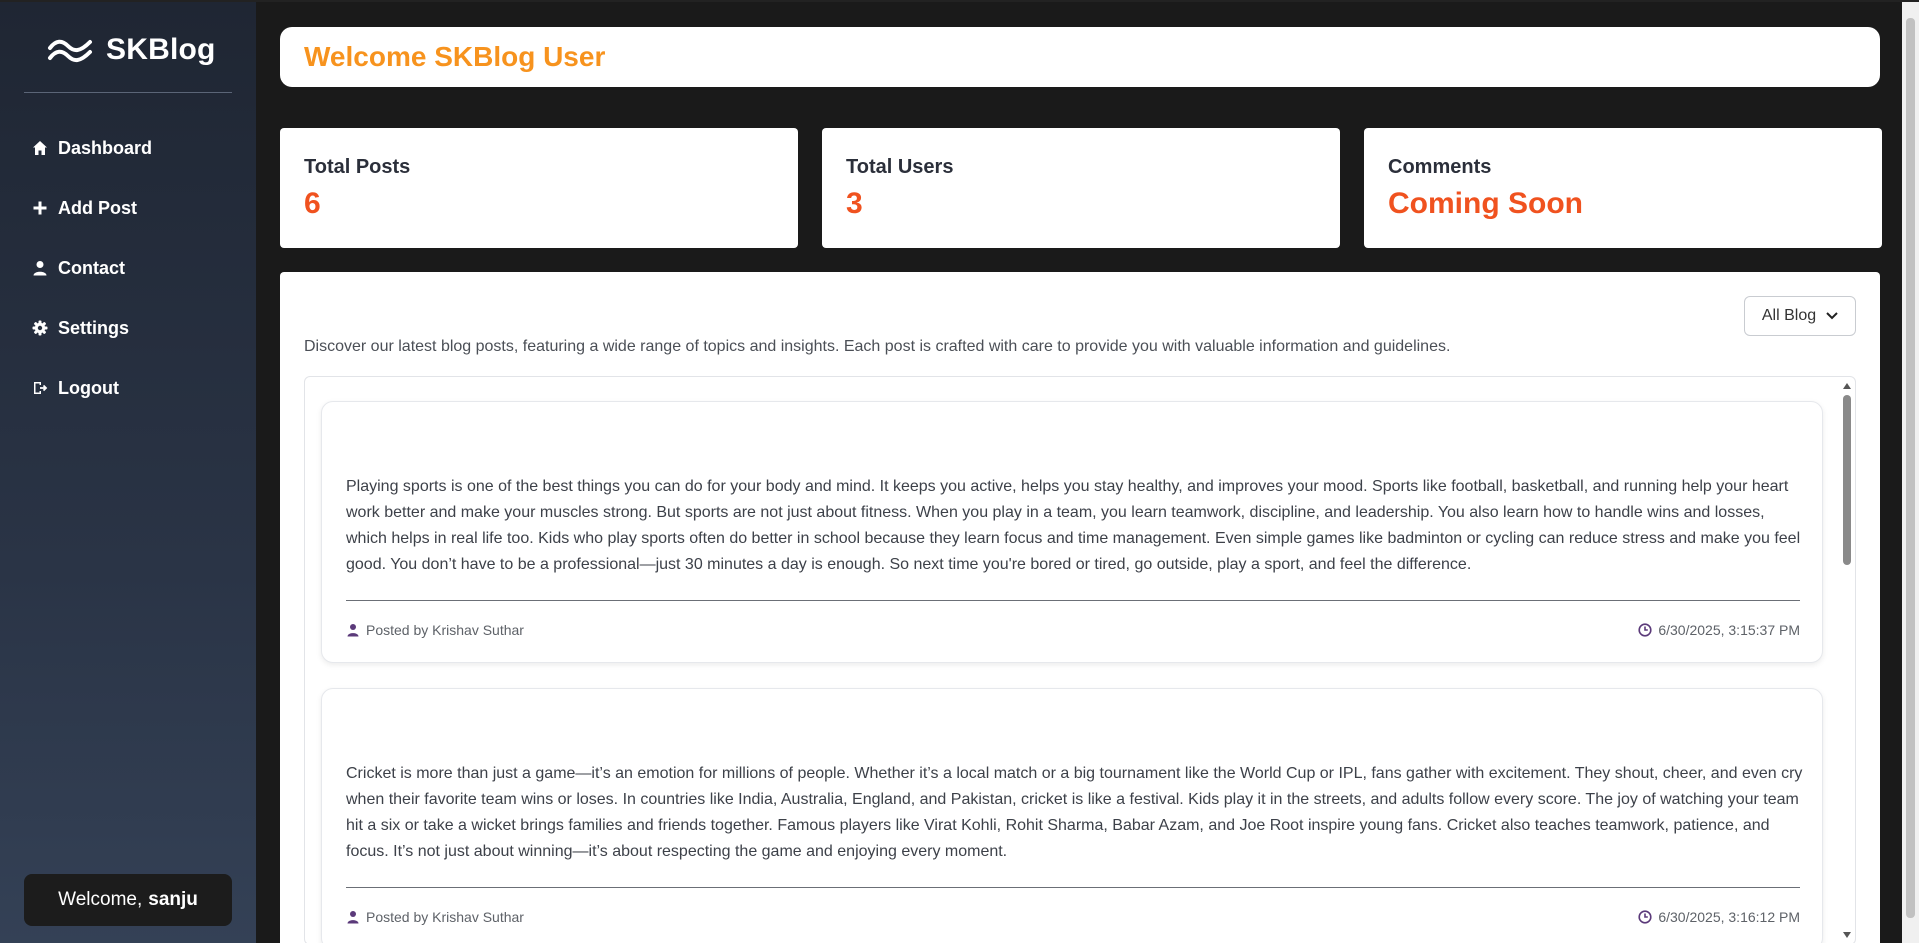 This screenshot has width=1919, height=943. What do you see at coordinates (1832, 316) in the screenshot?
I see `chevron-down-icon` at bounding box center [1832, 316].